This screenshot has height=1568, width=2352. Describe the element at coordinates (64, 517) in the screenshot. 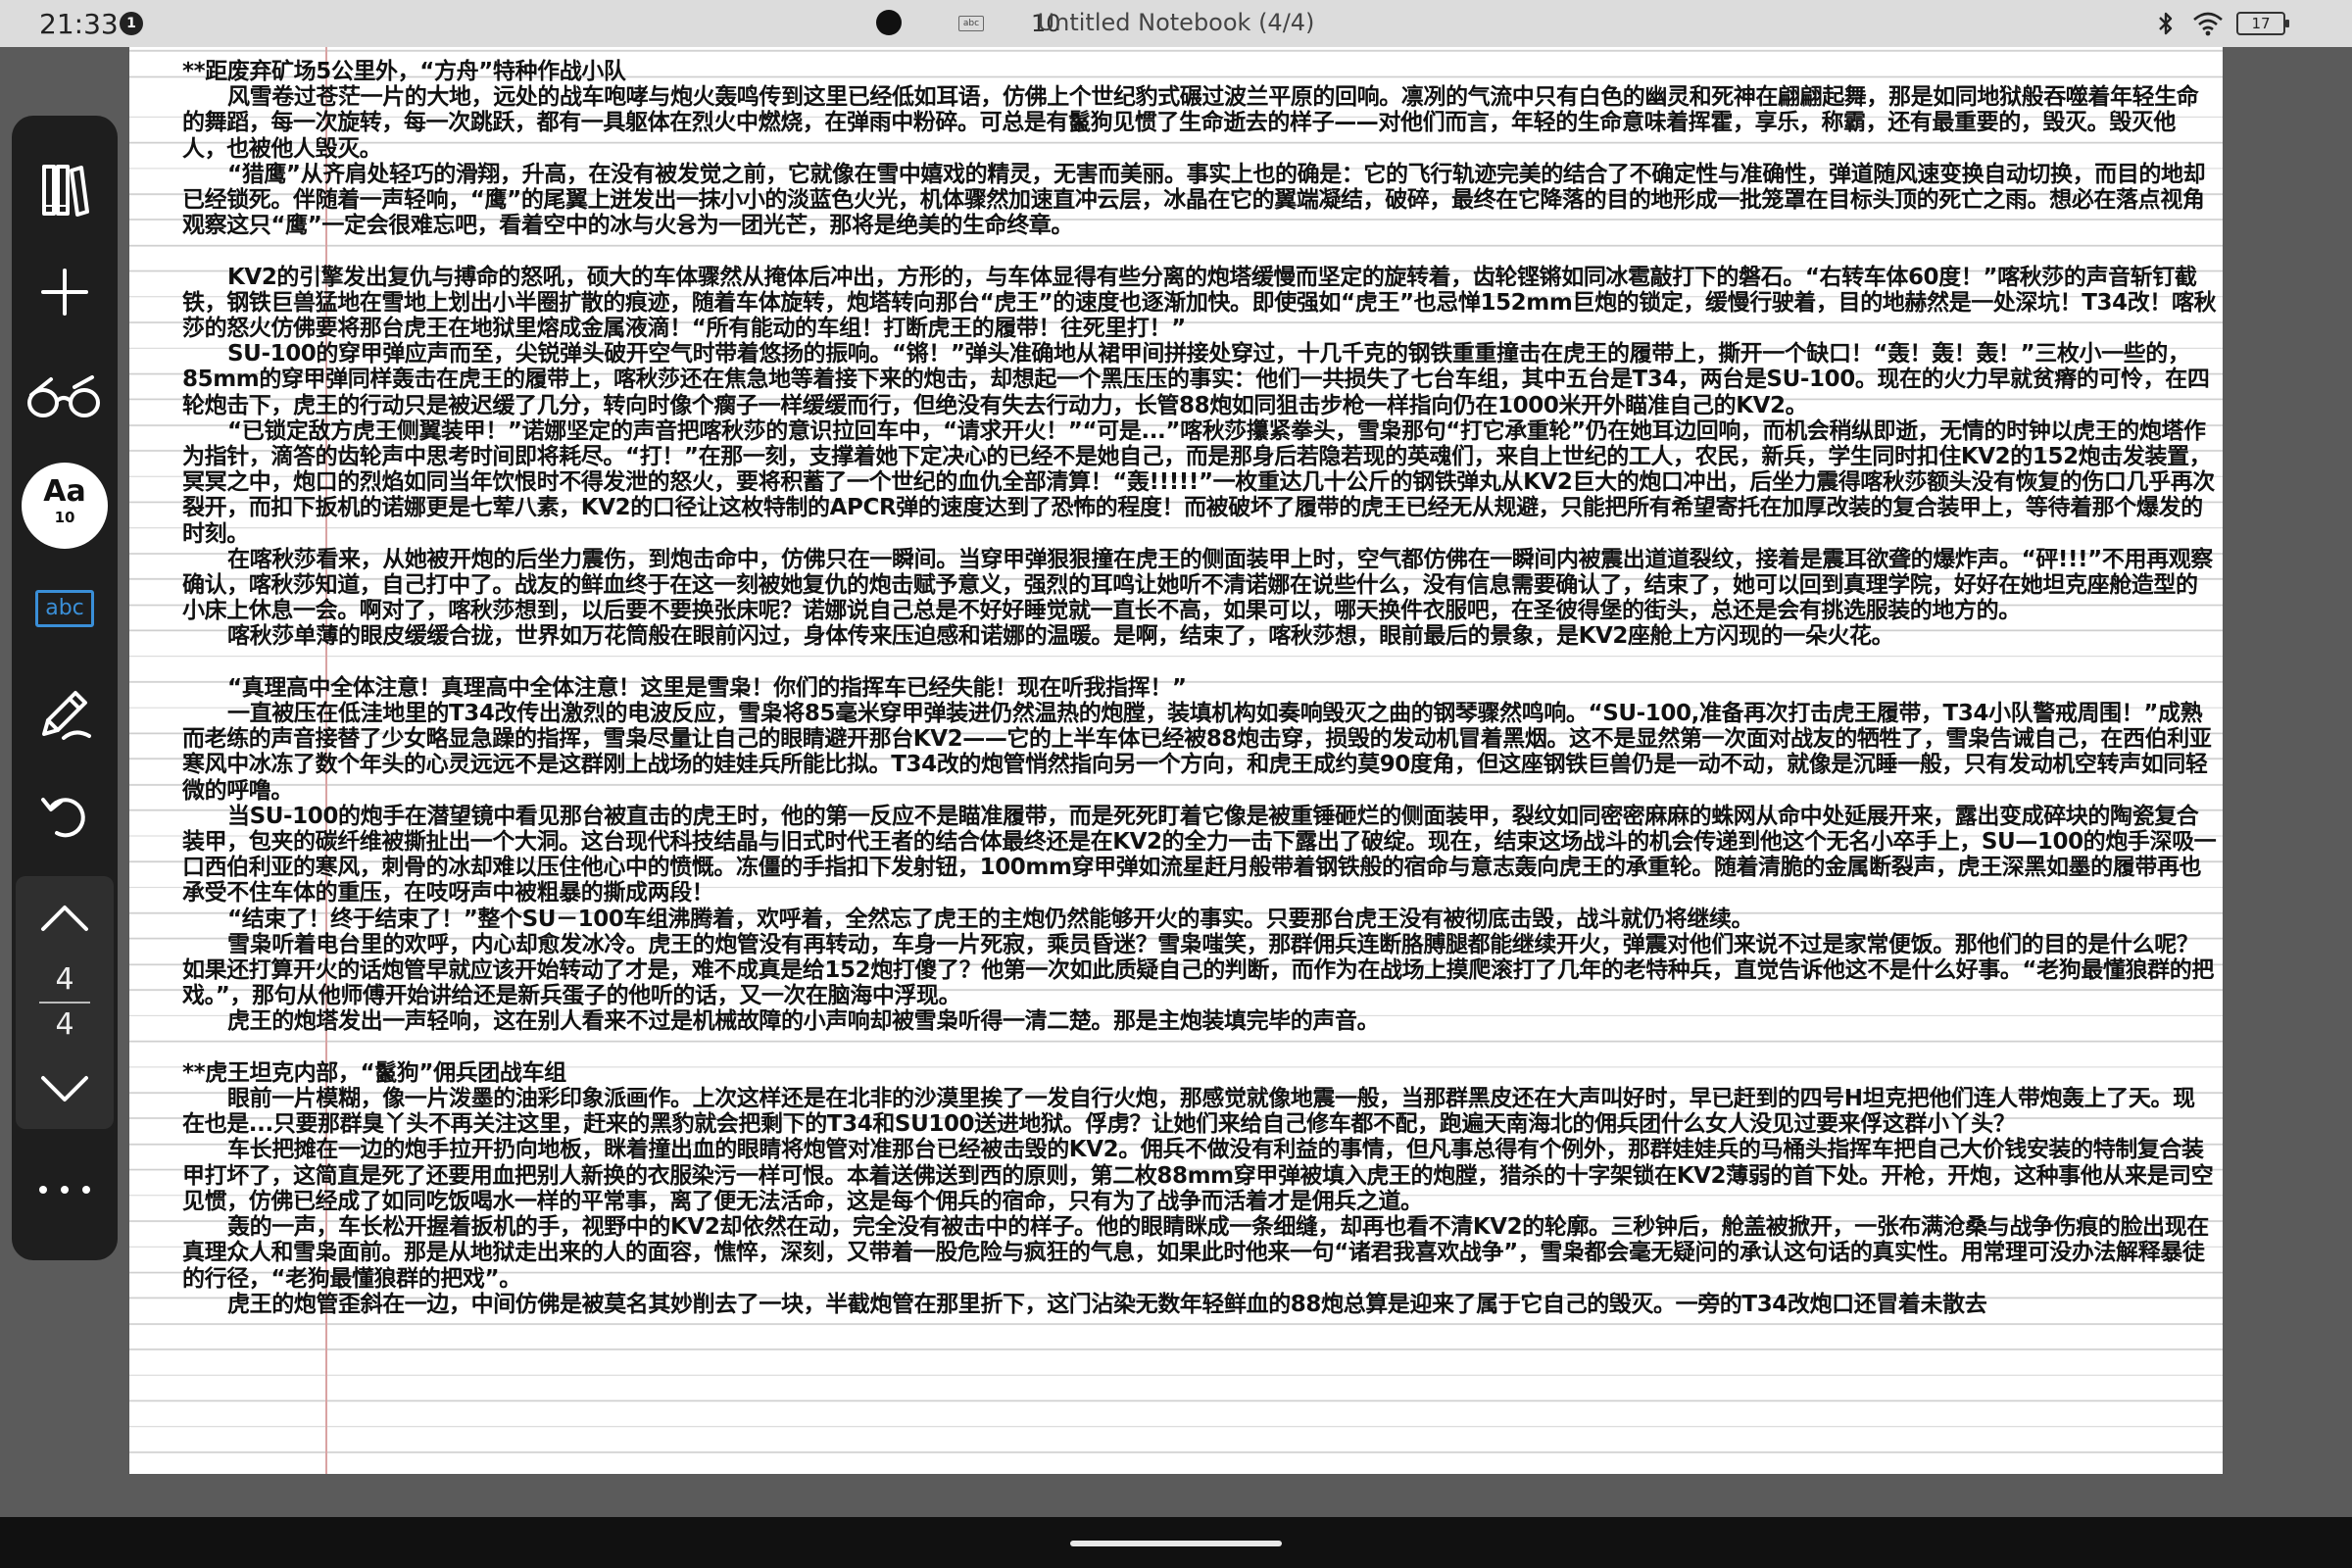

I see `font-size-value: 10` at that location.